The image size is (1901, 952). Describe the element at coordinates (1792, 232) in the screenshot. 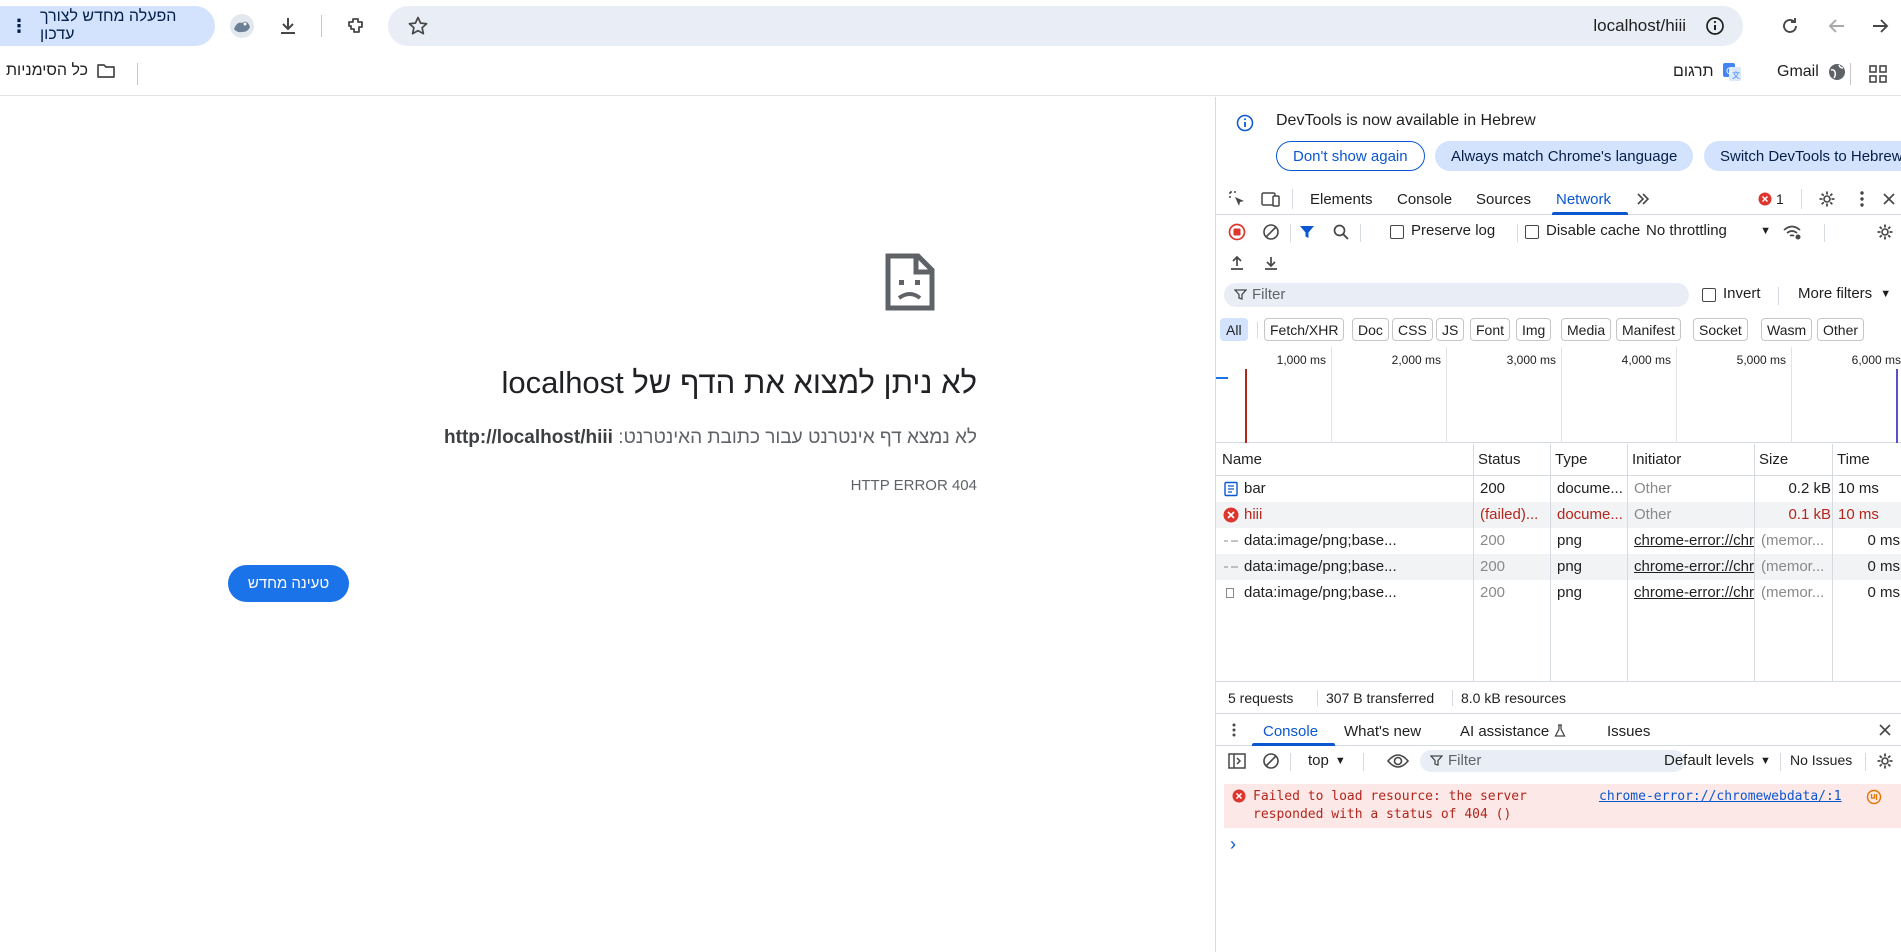

I see `network-conditions-icon` at that location.